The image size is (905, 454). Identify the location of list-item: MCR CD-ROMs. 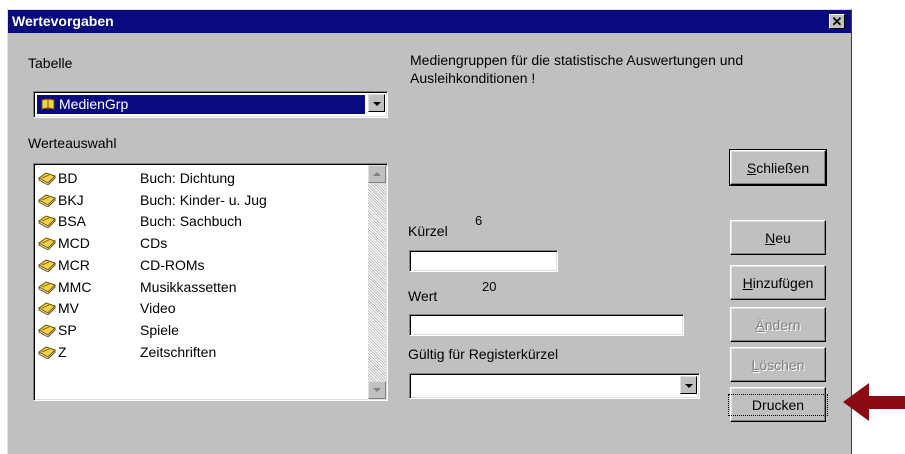
(203, 266).